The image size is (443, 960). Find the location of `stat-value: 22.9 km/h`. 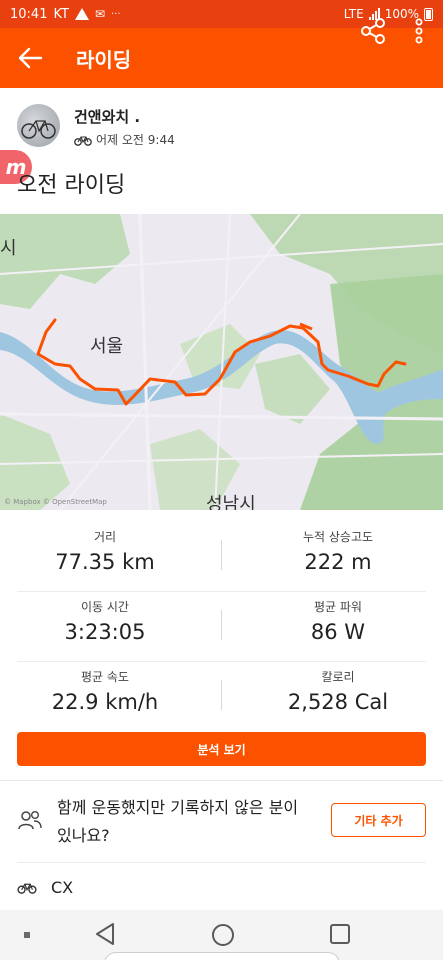

stat-value: 22.9 km/h is located at coordinates (105, 702).